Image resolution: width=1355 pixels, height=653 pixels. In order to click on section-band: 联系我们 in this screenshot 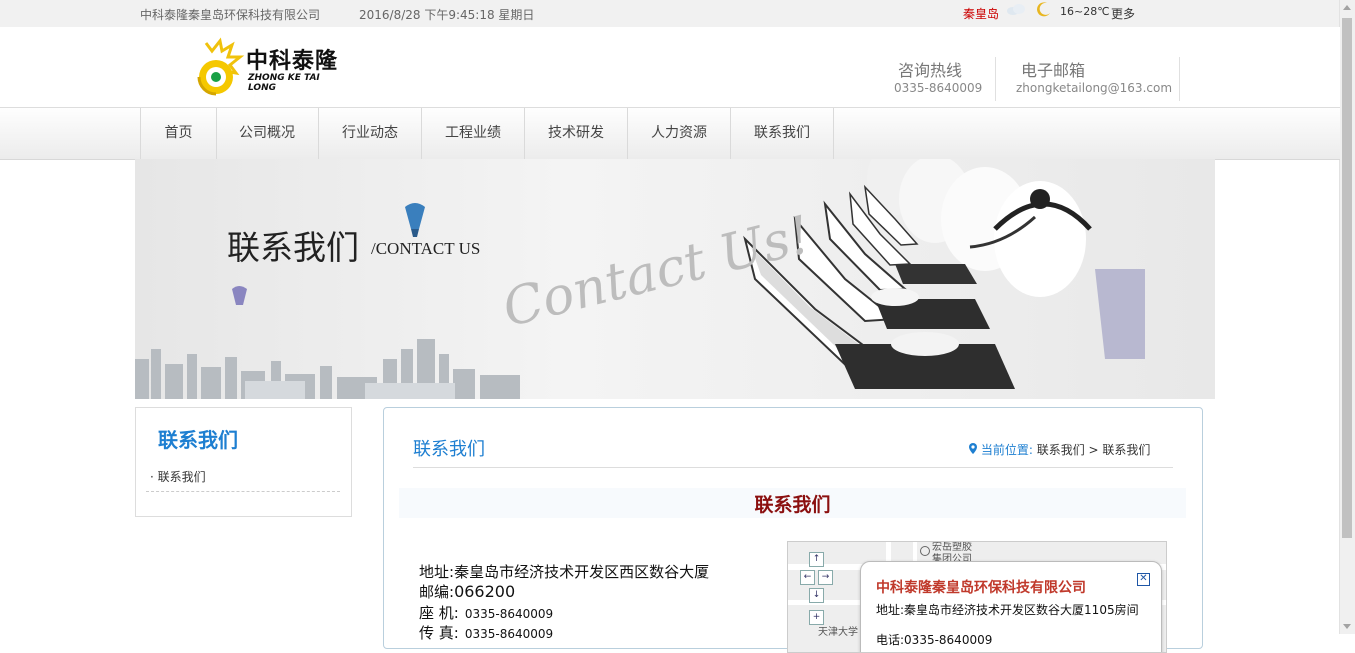, I will do `click(792, 503)`.